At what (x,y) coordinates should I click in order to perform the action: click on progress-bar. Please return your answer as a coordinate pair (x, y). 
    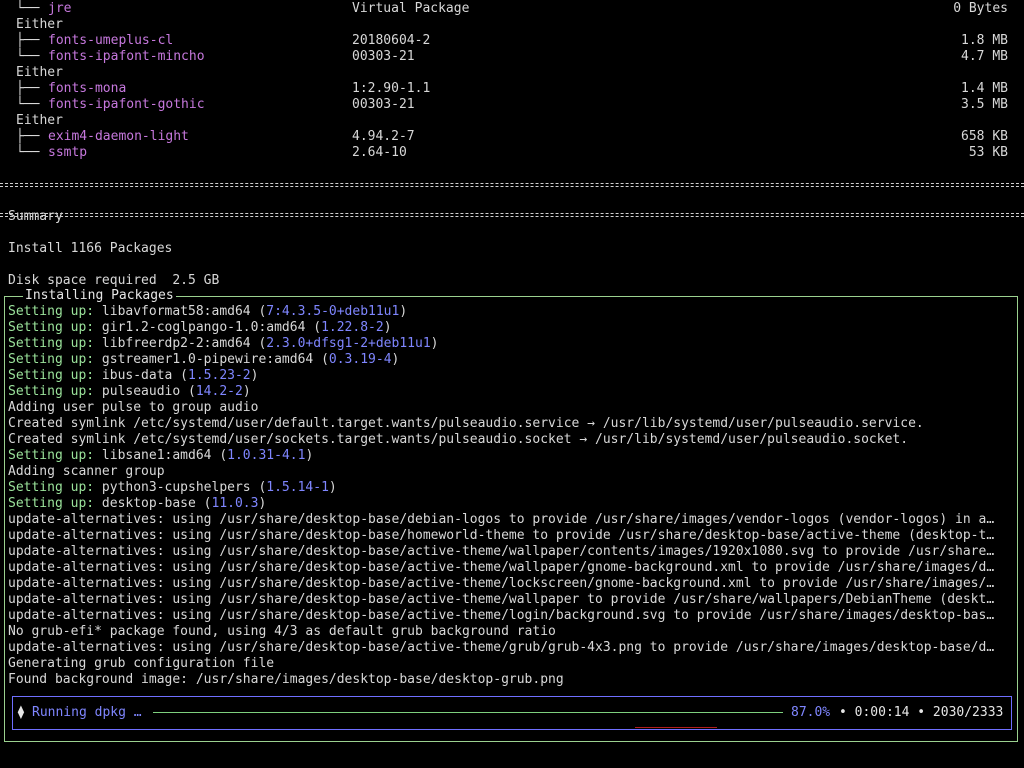
    Looking at the image, I should click on (468, 720).